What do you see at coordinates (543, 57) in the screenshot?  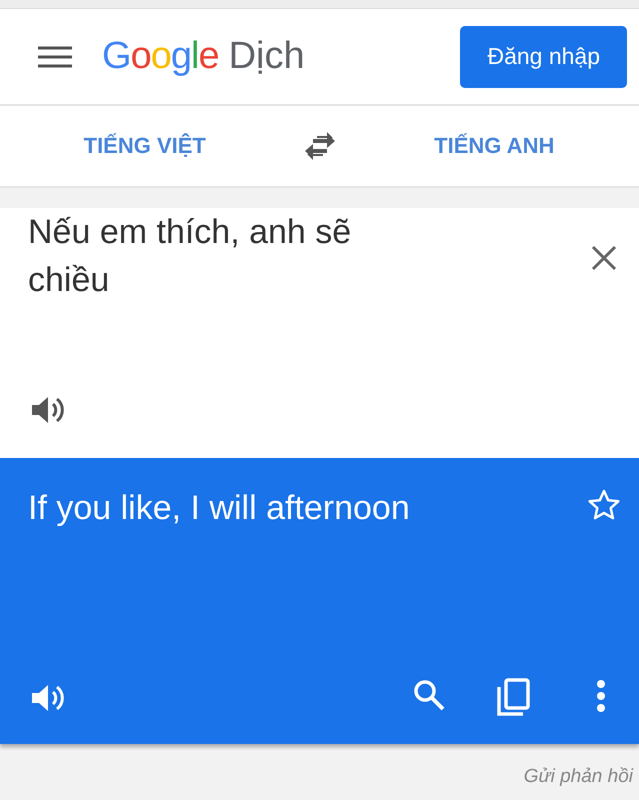 I see `sign-in-button: Đăng nhập` at bounding box center [543, 57].